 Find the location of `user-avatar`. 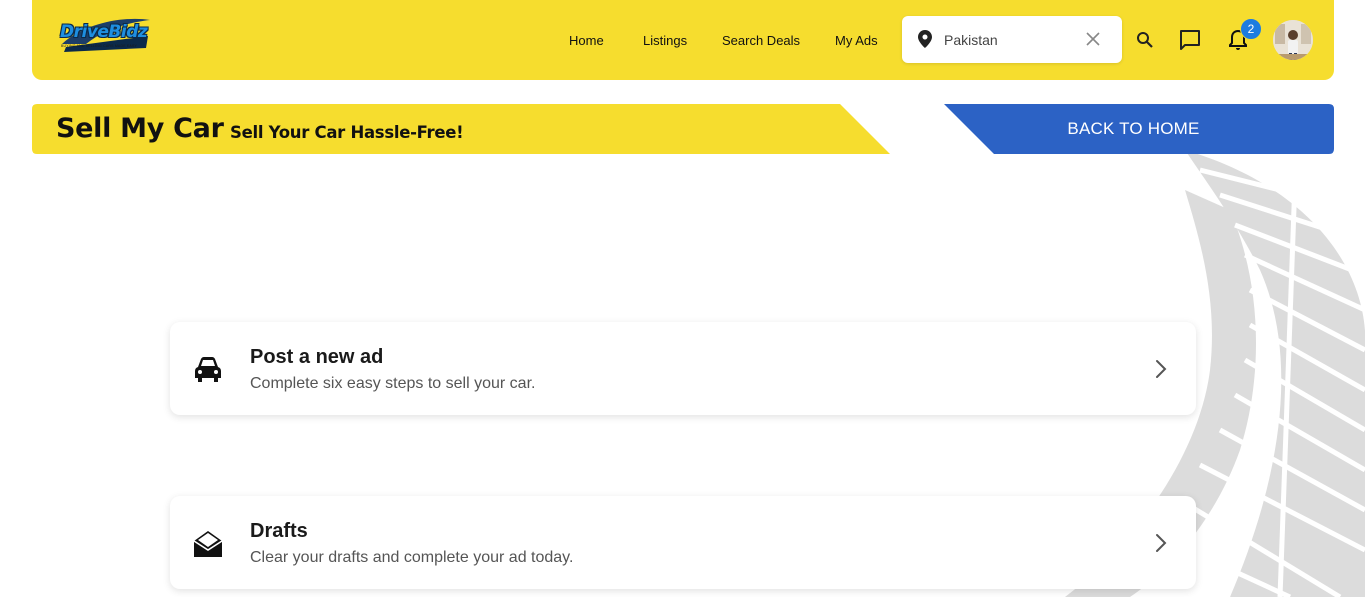

user-avatar is located at coordinates (1293, 40).